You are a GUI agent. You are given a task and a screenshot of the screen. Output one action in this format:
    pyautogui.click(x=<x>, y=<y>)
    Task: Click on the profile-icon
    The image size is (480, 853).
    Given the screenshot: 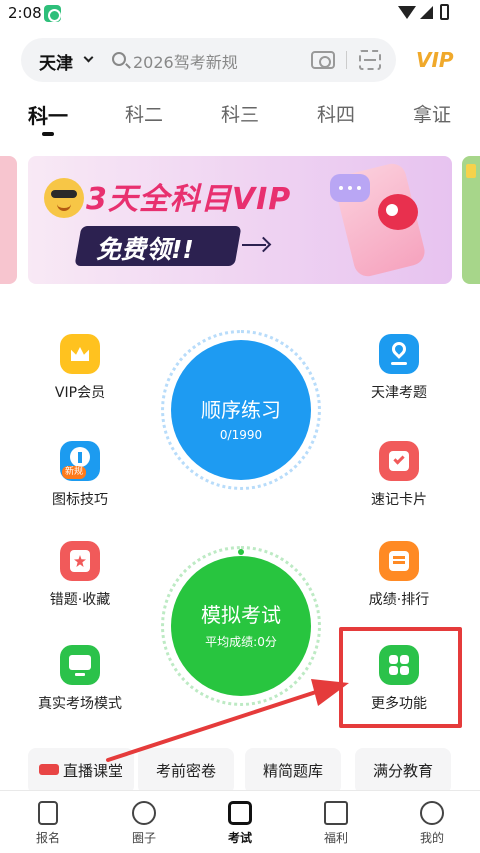 What is the action you would take?
    pyautogui.click(x=432, y=813)
    